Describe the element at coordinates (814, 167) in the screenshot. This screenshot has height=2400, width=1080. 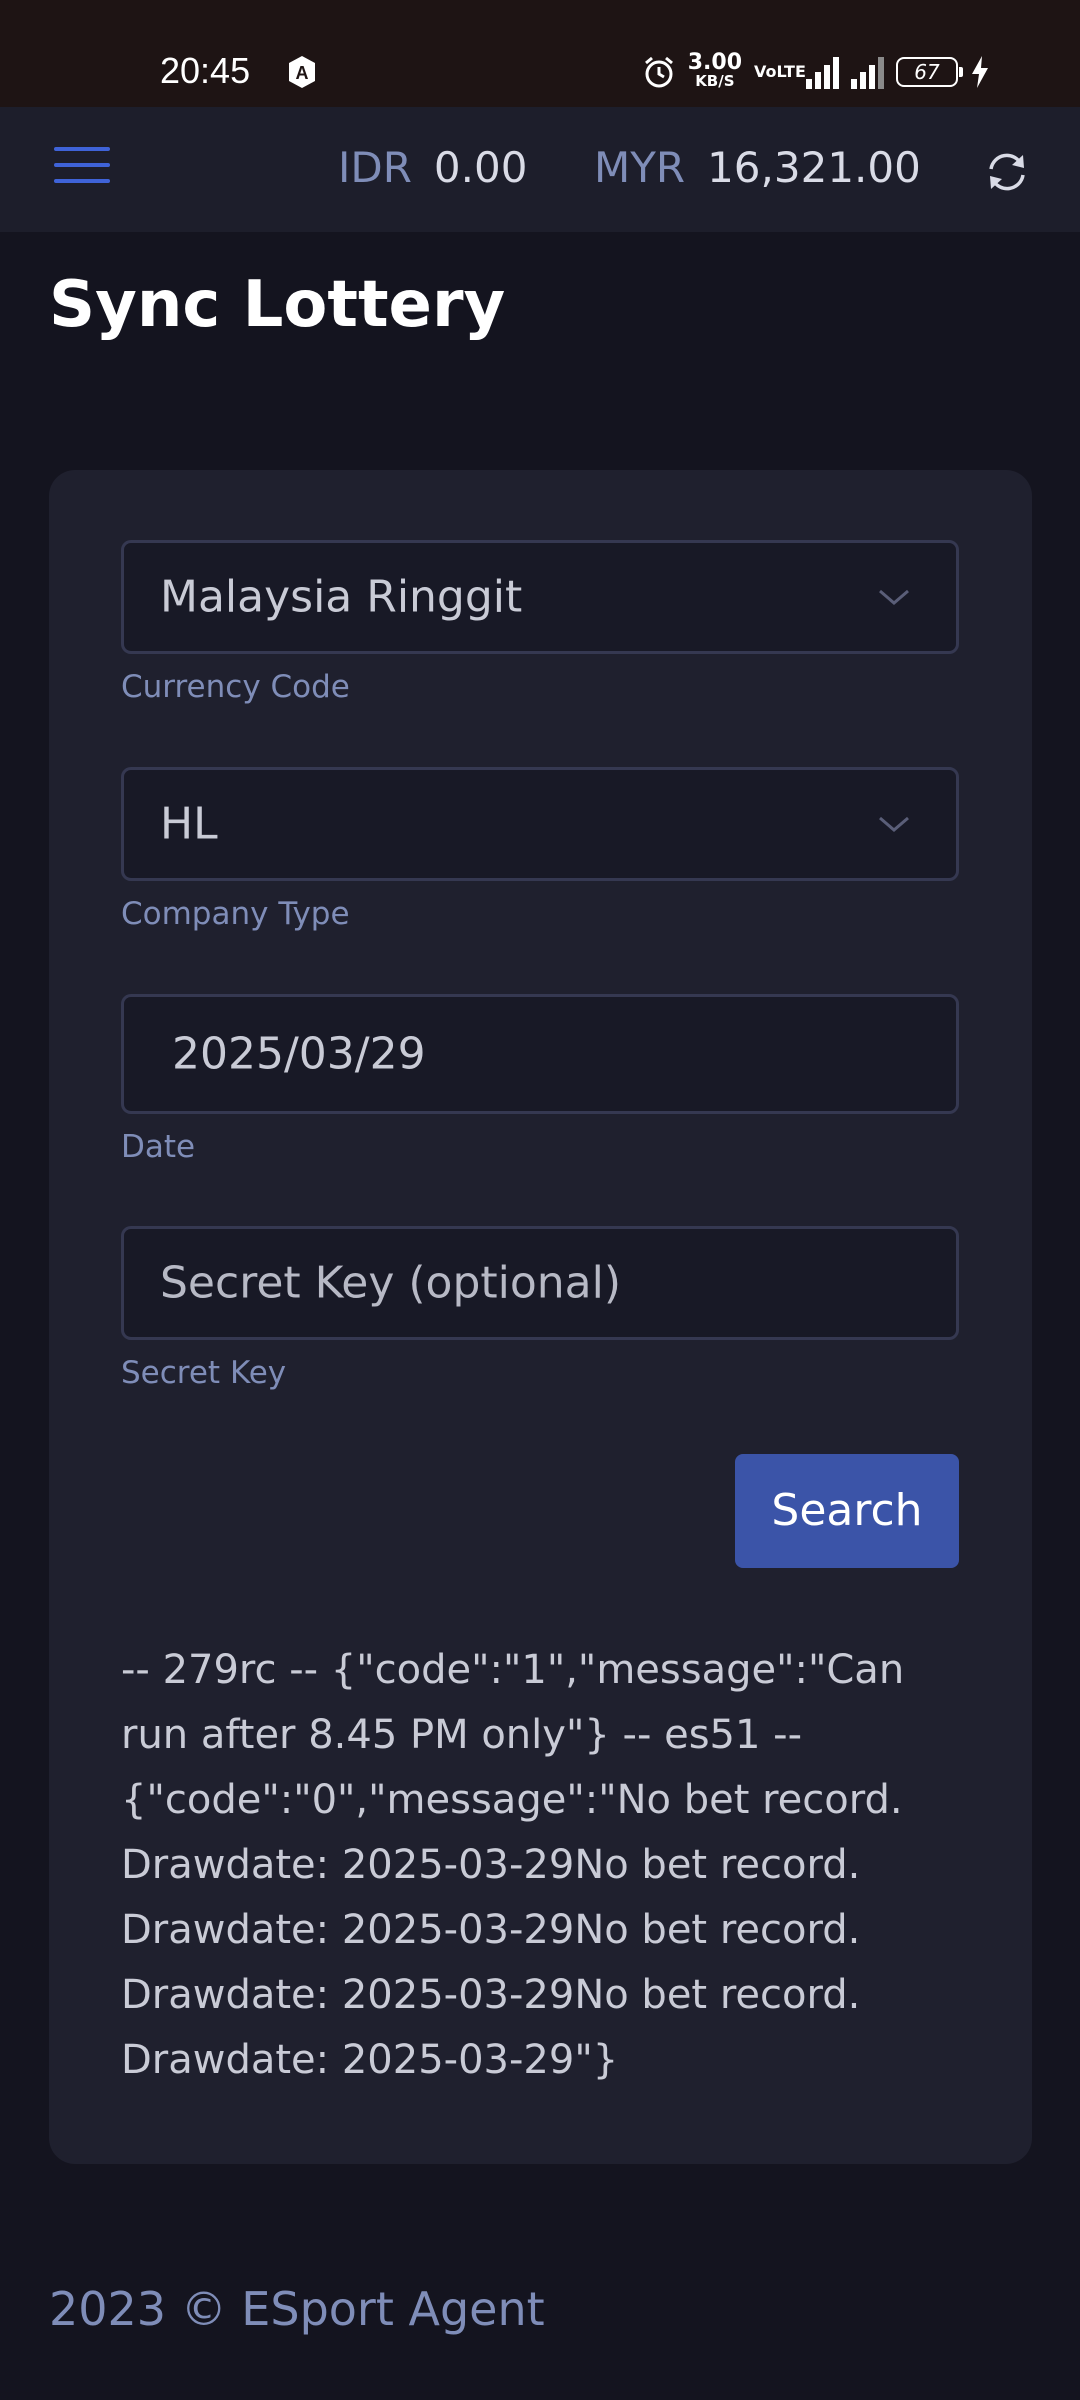
I see `balance-amount: 16,321.00` at that location.